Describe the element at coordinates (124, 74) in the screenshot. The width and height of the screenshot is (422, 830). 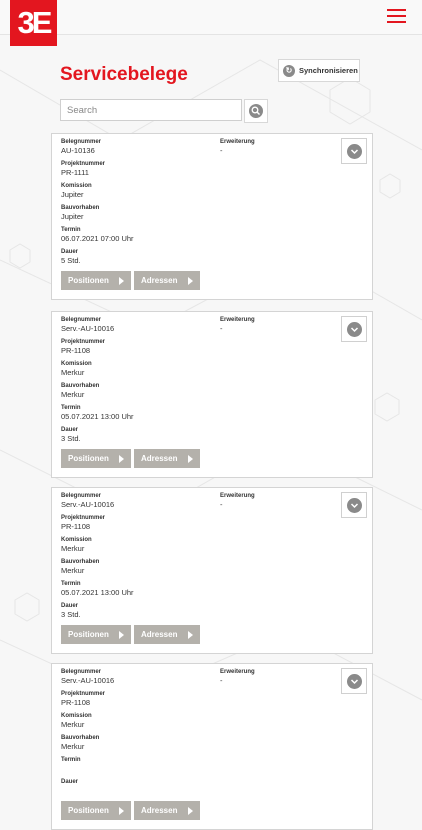
I see `page-title: Servicebelege` at that location.